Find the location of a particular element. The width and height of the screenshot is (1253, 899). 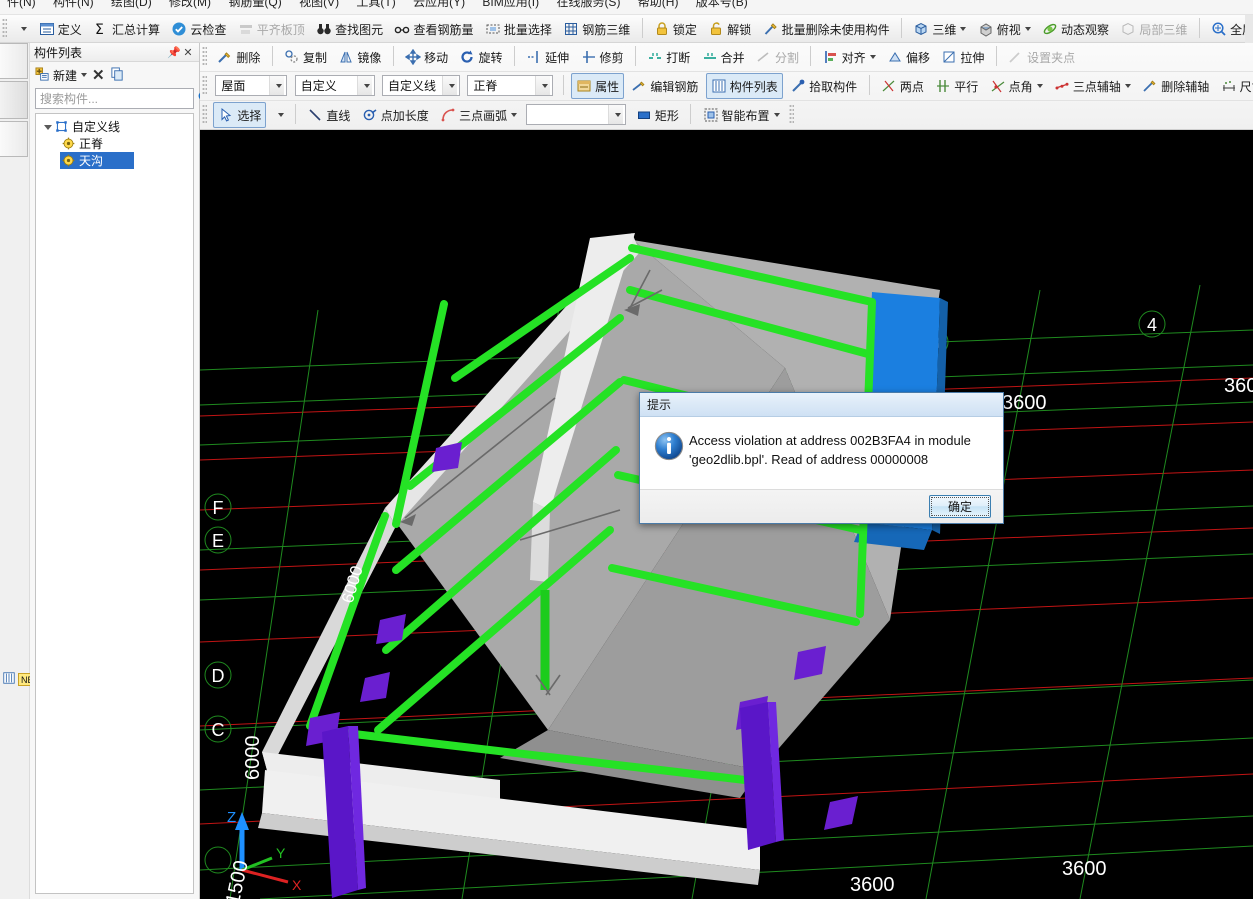

tree-node-ridge: 正脊 is located at coordinates (114, 143).